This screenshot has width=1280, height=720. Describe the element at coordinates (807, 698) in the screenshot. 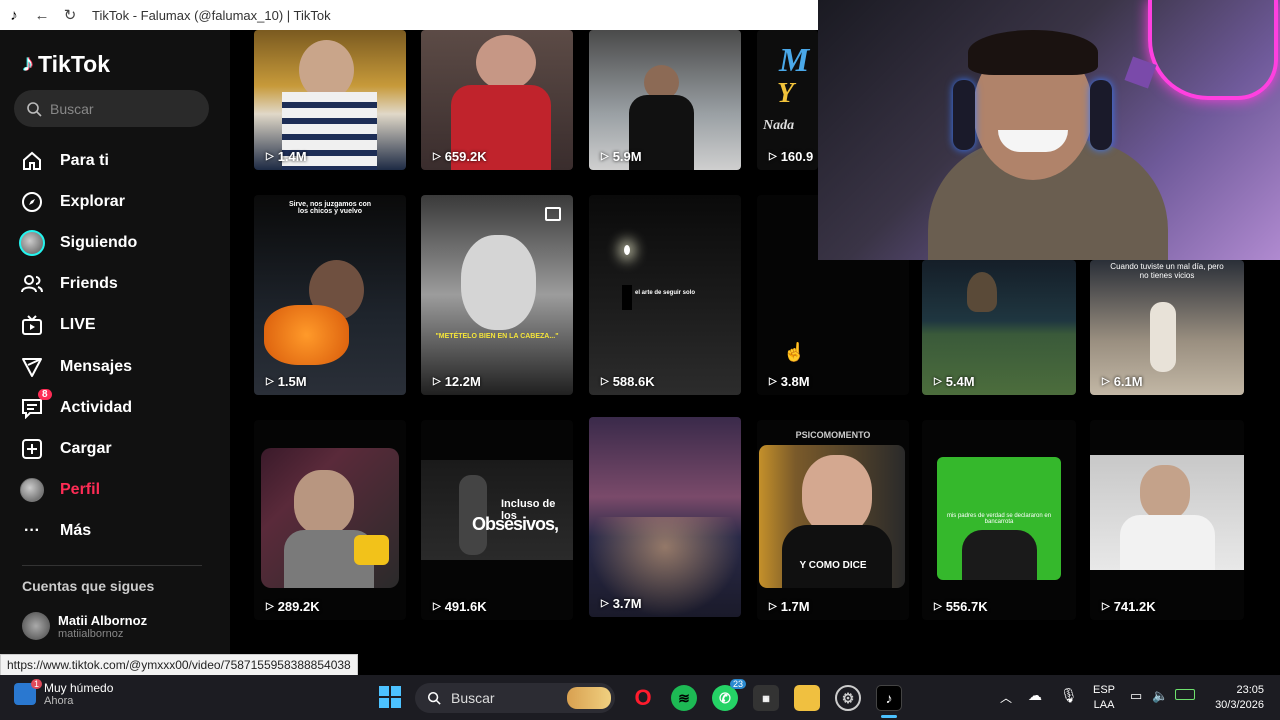

I see `file-explorer-icon` at that location.